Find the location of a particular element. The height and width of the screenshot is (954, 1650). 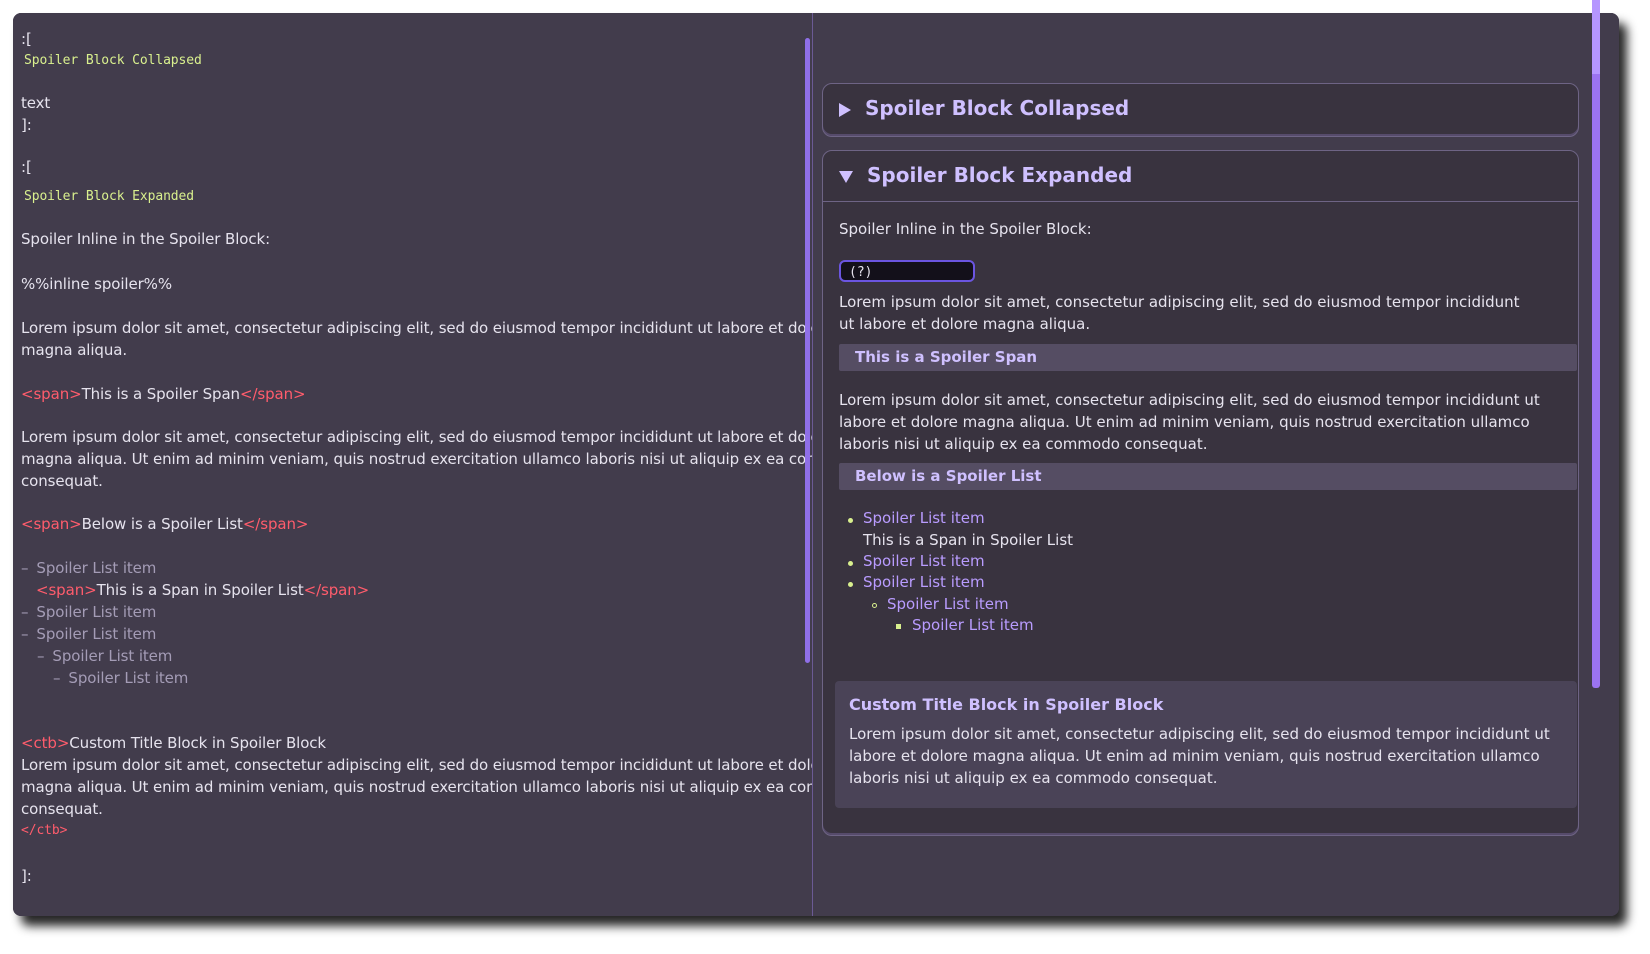

editor-line-span: <span>This is a Spoiler Span</span> is located at coordinates (163, 394).